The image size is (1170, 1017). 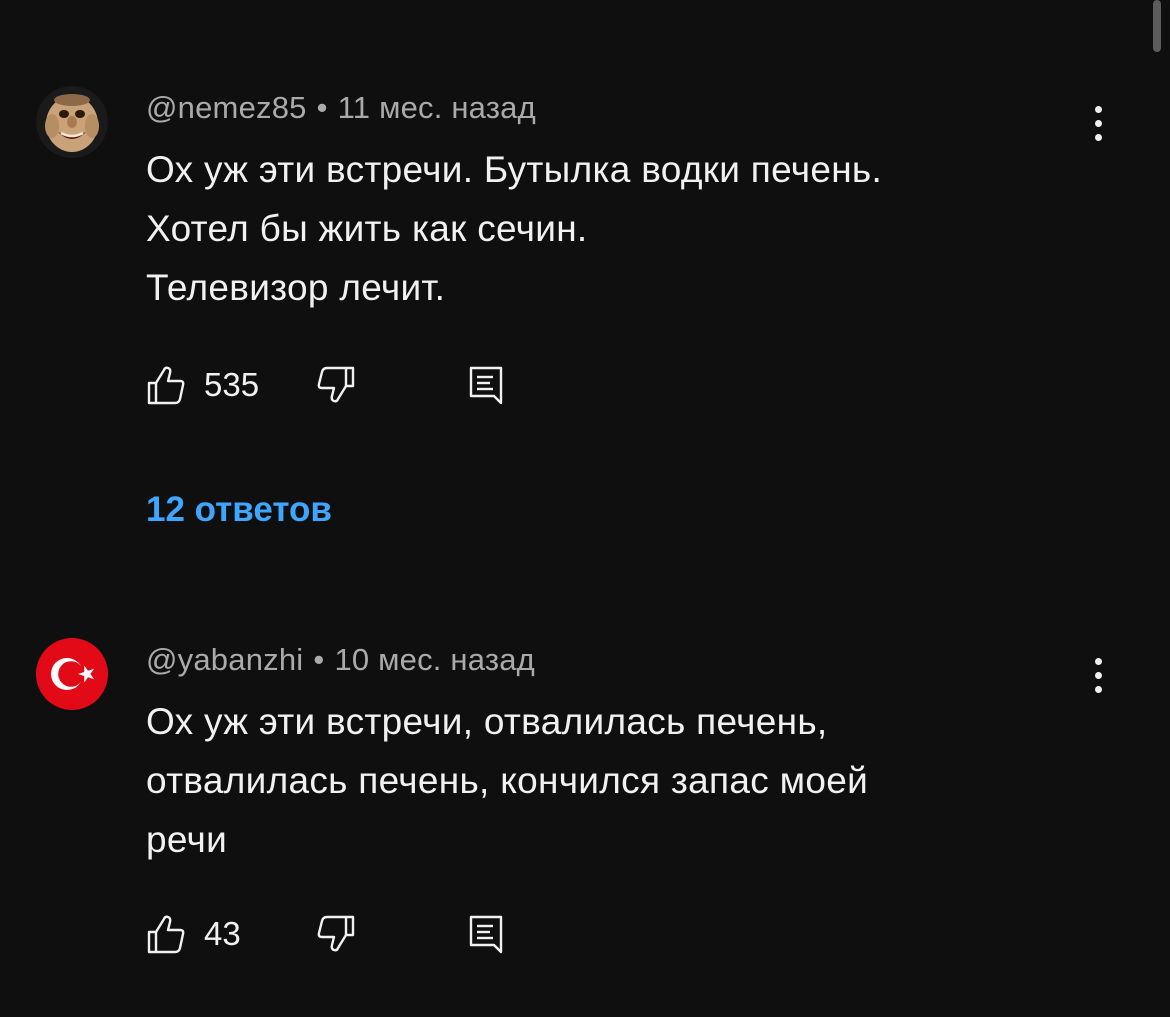 I want to click on comment-actions: 43, so click(x=346, y=935).